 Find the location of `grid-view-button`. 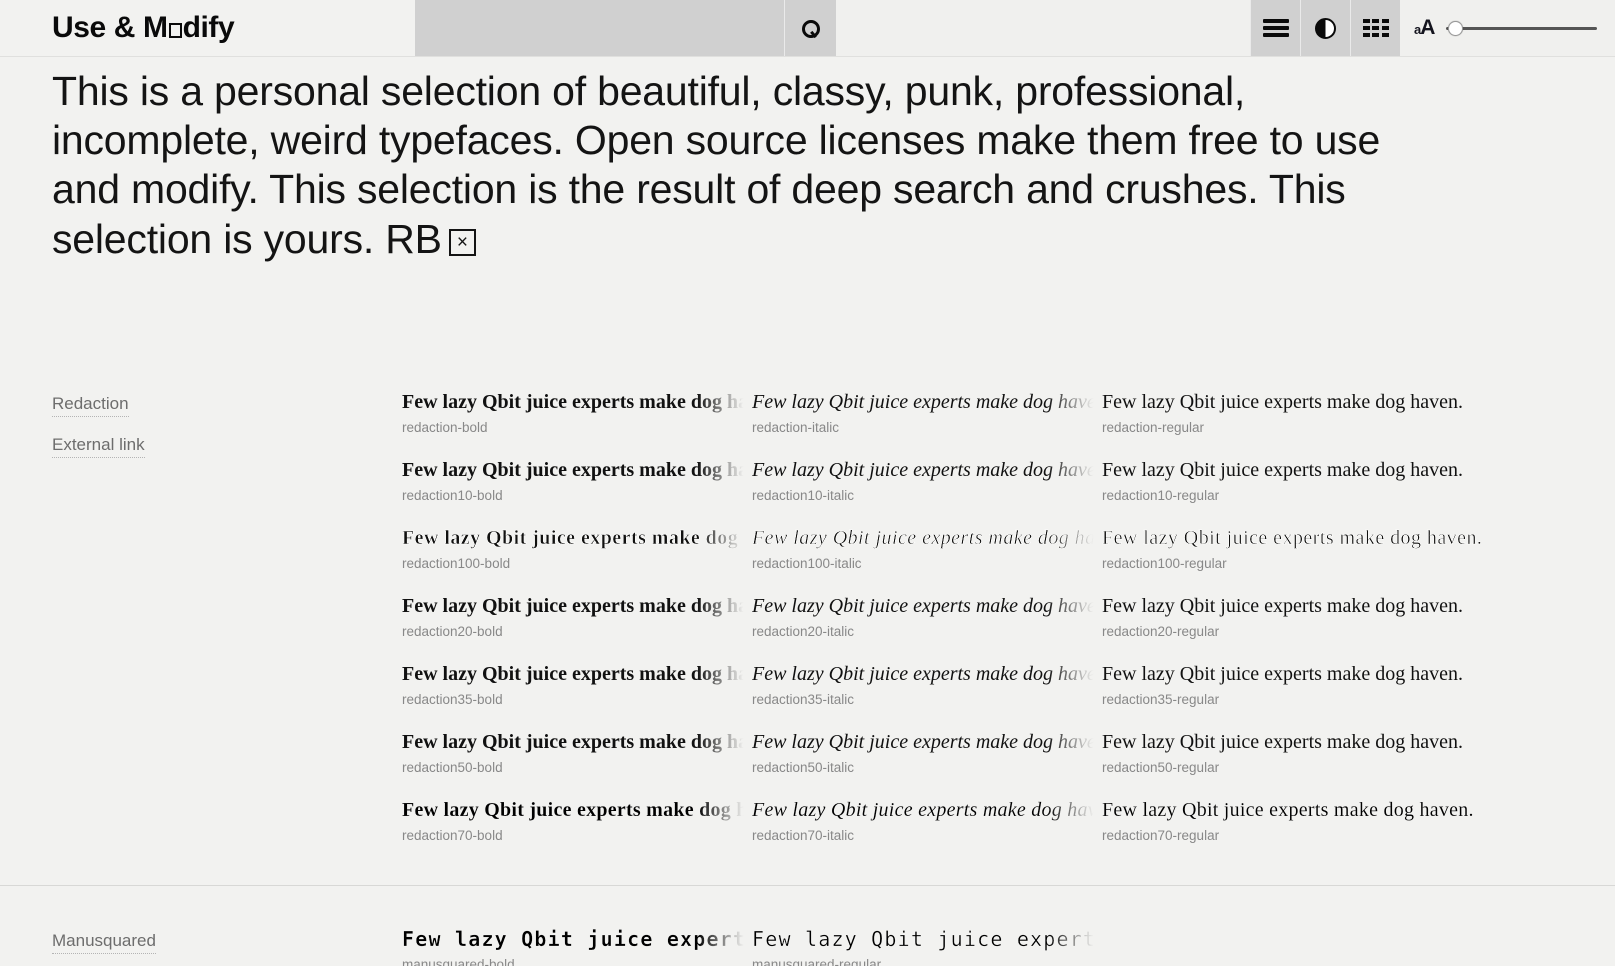

grid-view-button is located at coordinates (1375, 28).